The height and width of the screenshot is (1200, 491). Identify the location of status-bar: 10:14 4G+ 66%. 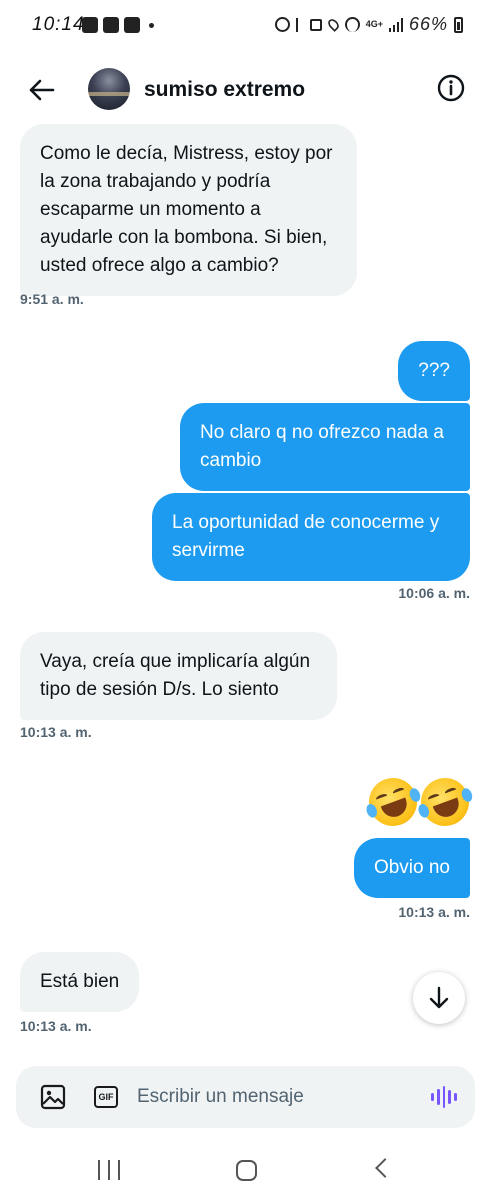
(245, 26).